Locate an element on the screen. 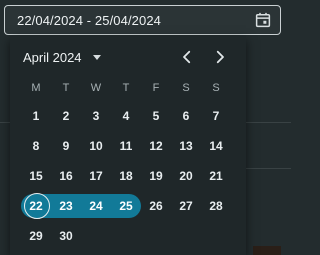 This screenshot has height=255, width=320. calendar-day: 29 is located at coordinates (36, 236).